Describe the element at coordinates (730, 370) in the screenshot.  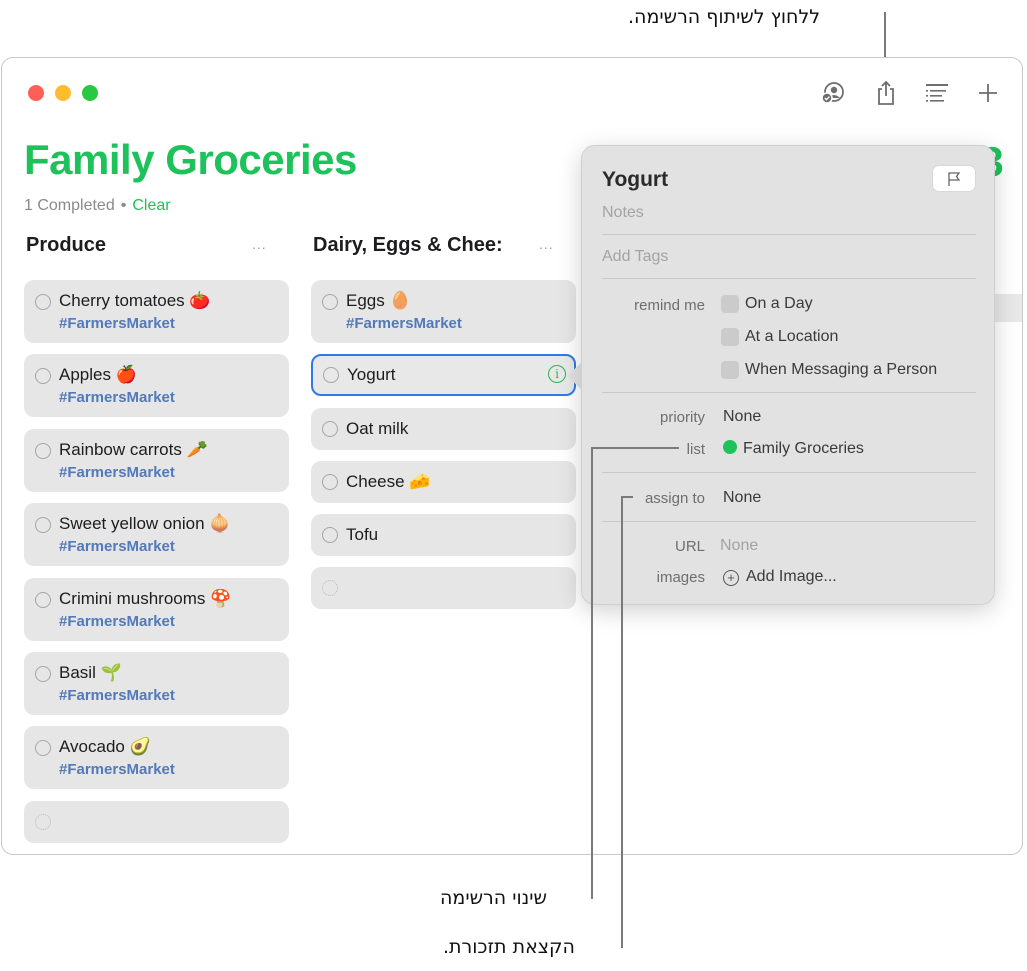
I see `when-messaging-checkbox` at that location.